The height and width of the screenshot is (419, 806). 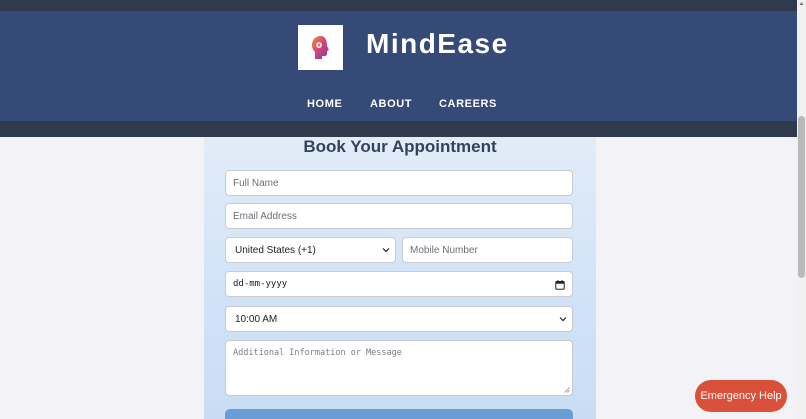 What do you see at coordinates (468, 104) in the screenshot?
I see `nav-link-careers: CAREERS` at bounding box center [468, 104].